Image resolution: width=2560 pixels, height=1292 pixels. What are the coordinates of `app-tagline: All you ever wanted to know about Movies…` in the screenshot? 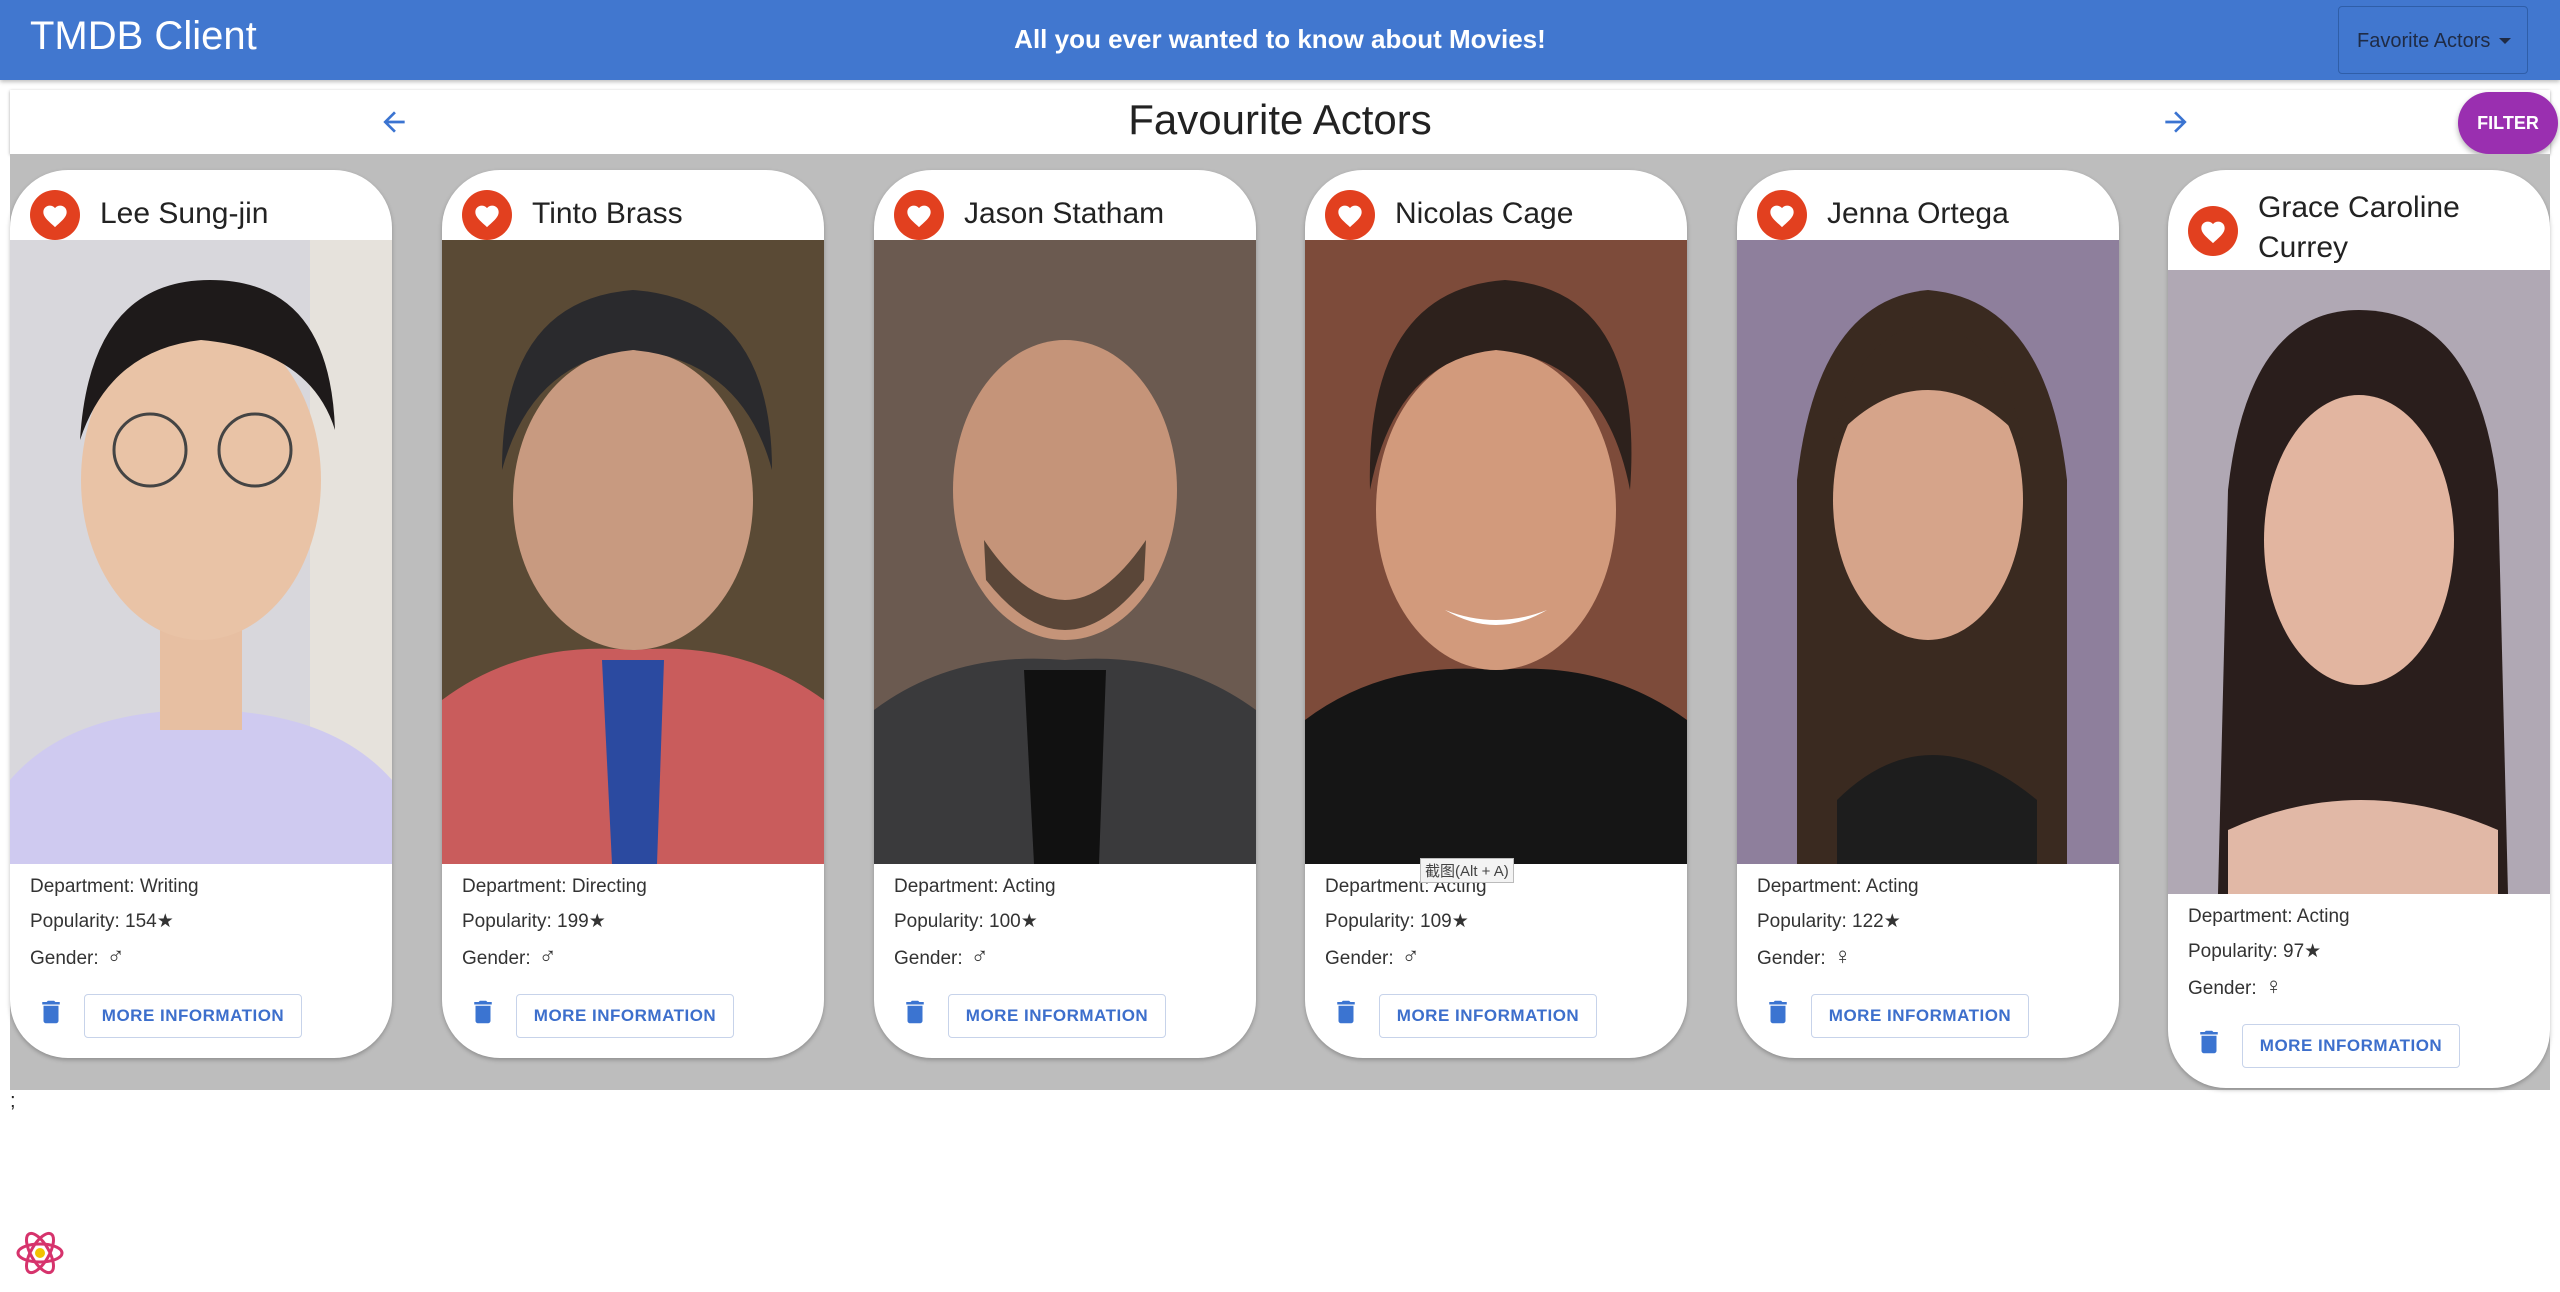 It's located at (1280, 39).